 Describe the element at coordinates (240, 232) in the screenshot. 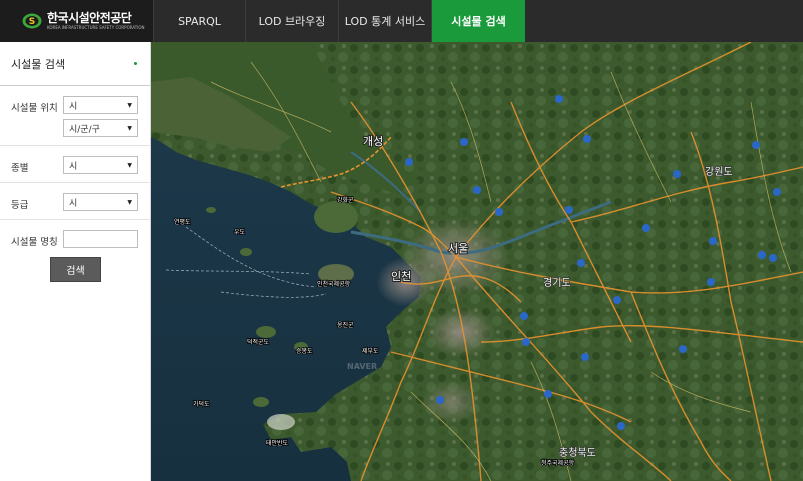

I see `label-udo: 우도` at that location.